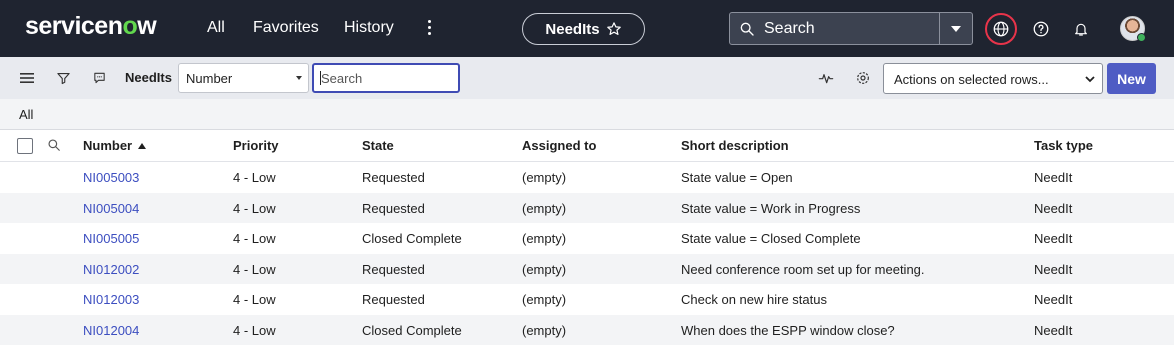  I want to click on global-search: Search, so click(851, 28).